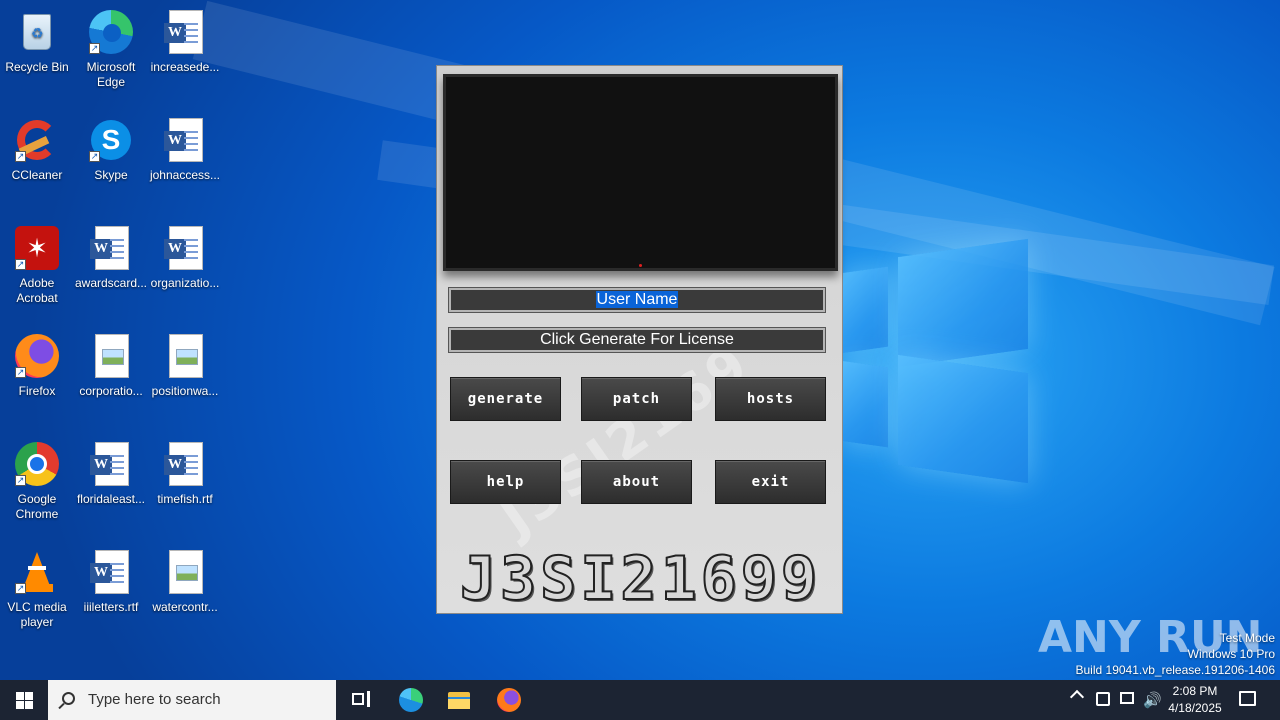 Image resolution: width=1280 pixels, height=720 pixels. What do you see at coordinates (935, 361) in the screenshot?
I see `windows-wallpaper-logo` at bounding box center [935, 361].